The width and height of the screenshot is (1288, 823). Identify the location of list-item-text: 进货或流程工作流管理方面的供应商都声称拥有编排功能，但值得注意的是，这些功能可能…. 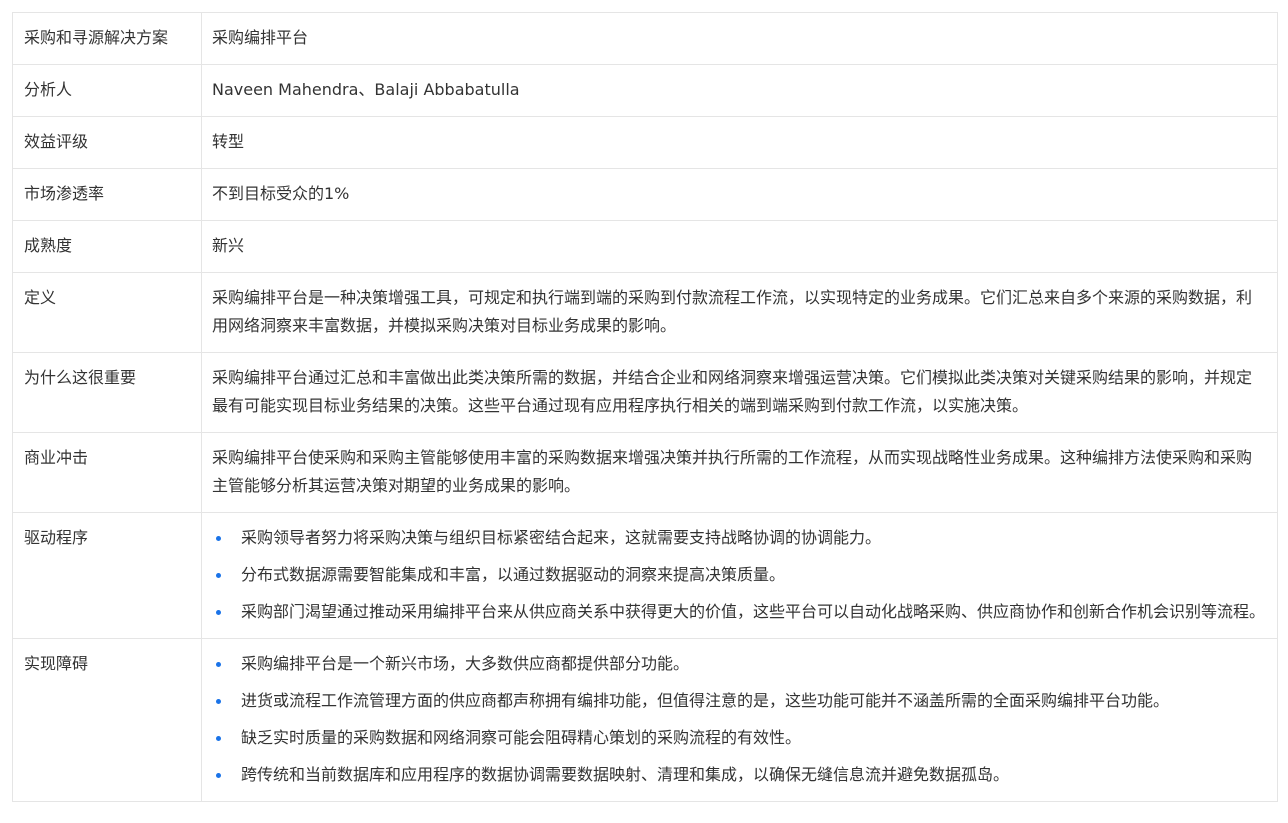
(705, 700).